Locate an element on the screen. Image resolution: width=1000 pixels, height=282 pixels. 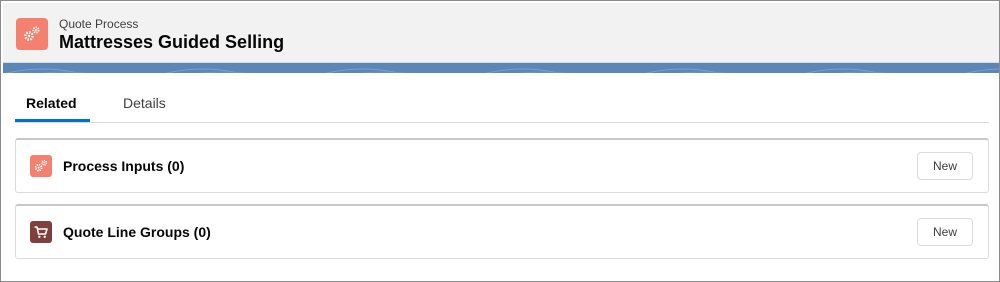
related-list-title: Quote Line Groups (0) is located at coordinates (137, 232).